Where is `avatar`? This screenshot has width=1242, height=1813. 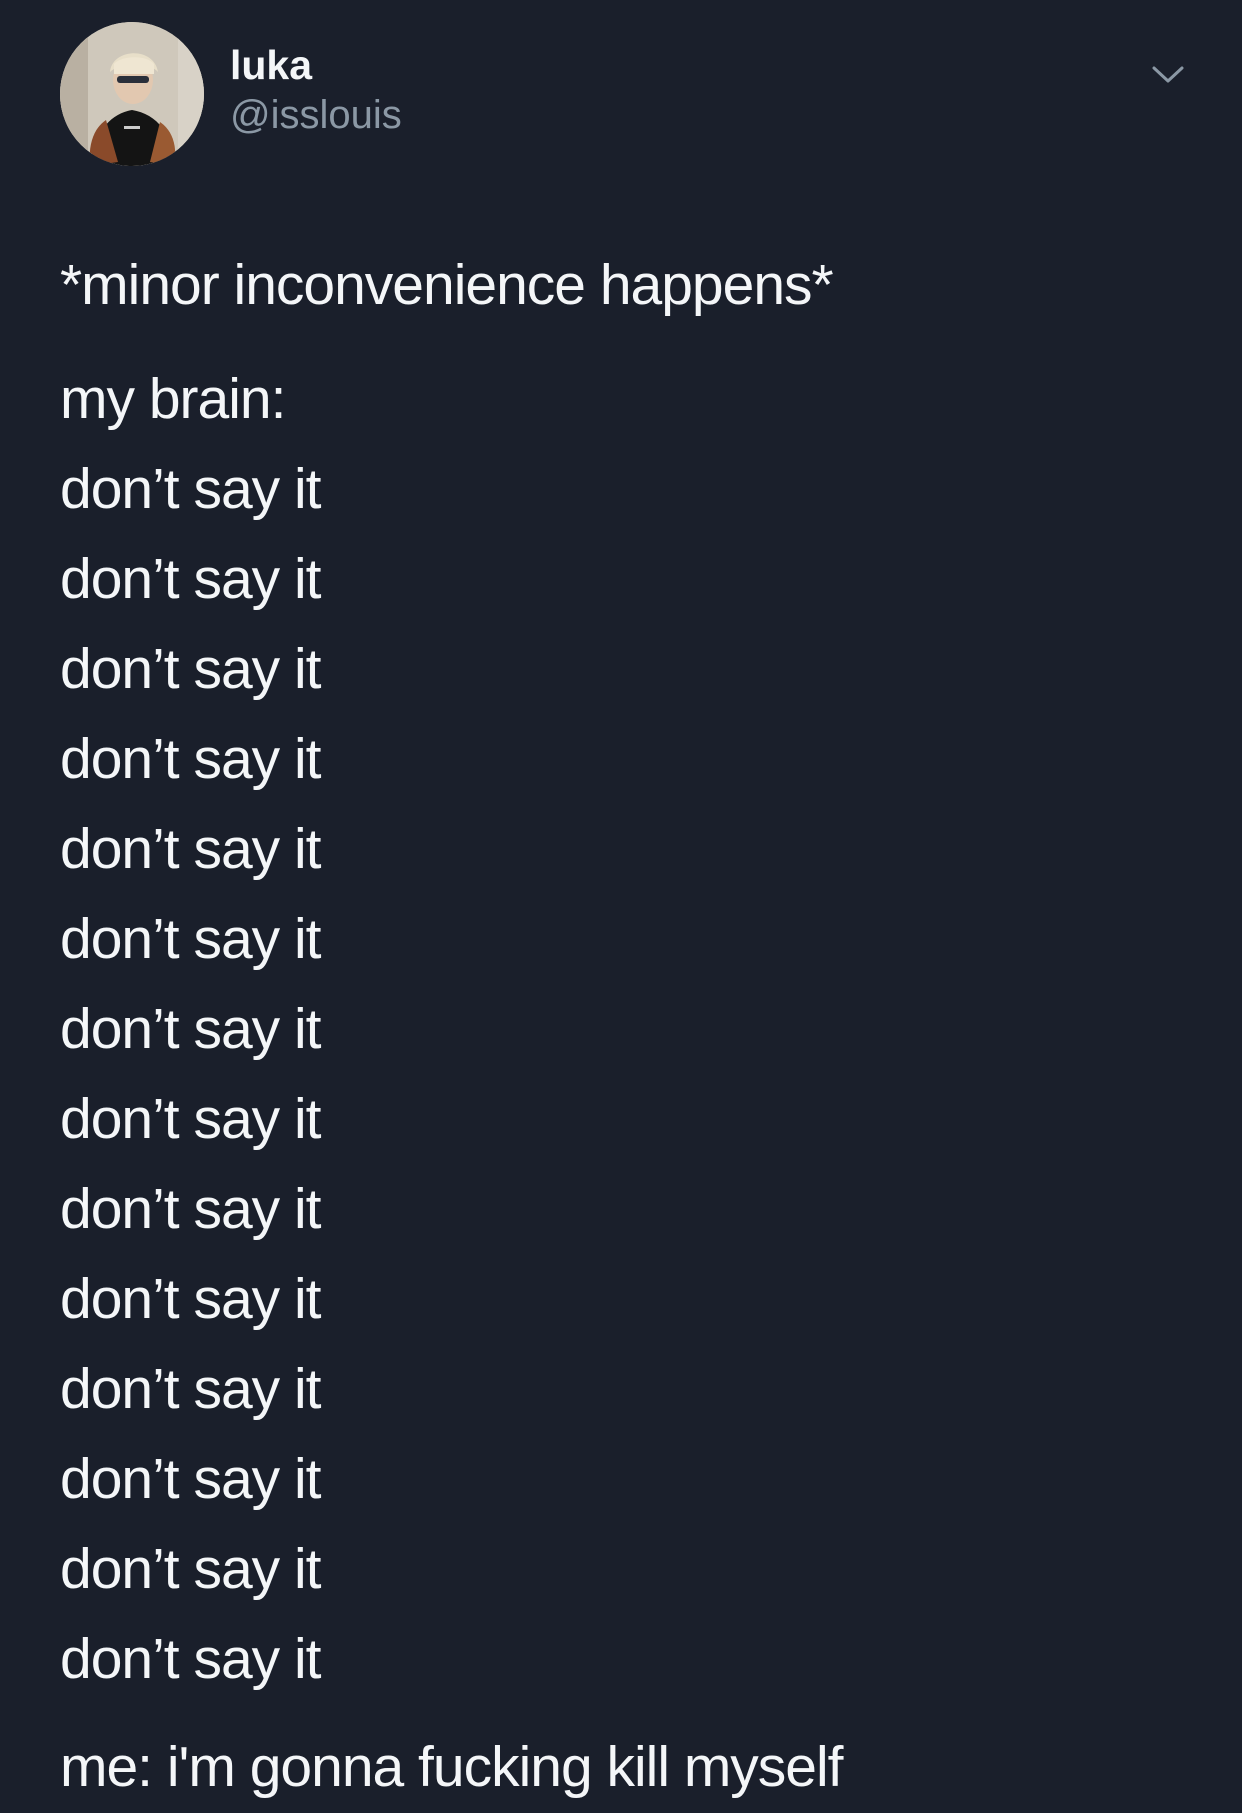
avatar is located at coordinates (132, 94).